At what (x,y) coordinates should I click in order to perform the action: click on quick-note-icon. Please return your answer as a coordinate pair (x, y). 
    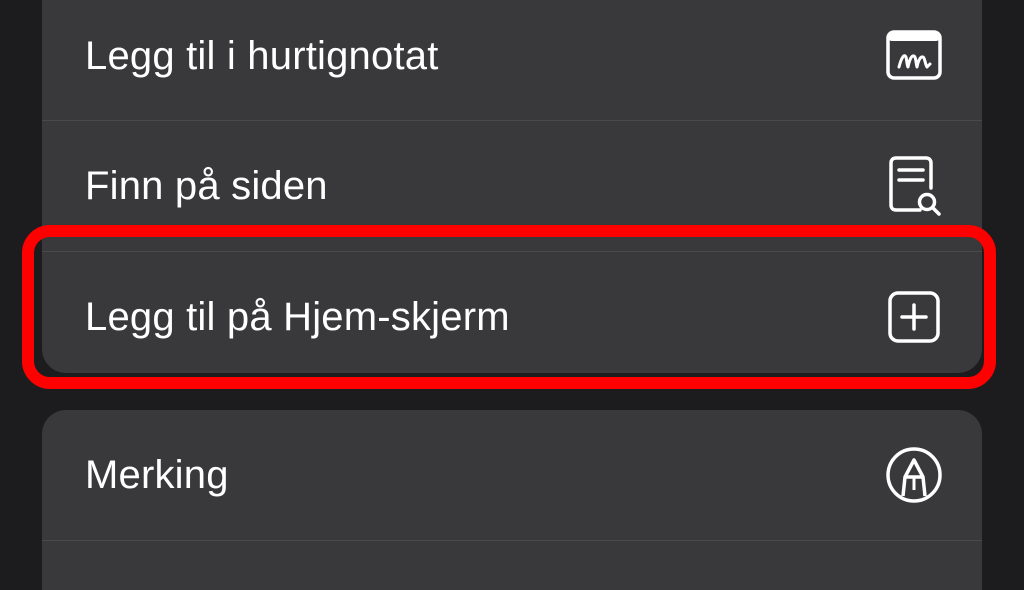
    Looking at the image, I should click on (914, 56).